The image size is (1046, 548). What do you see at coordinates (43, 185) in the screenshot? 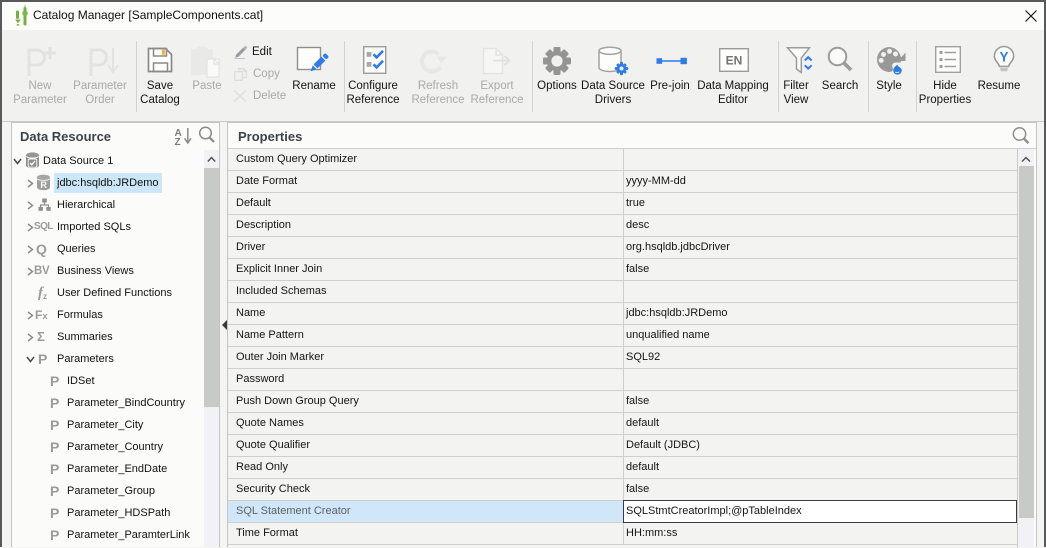
I see `svg-text: R` at bounding box center [43, 185].